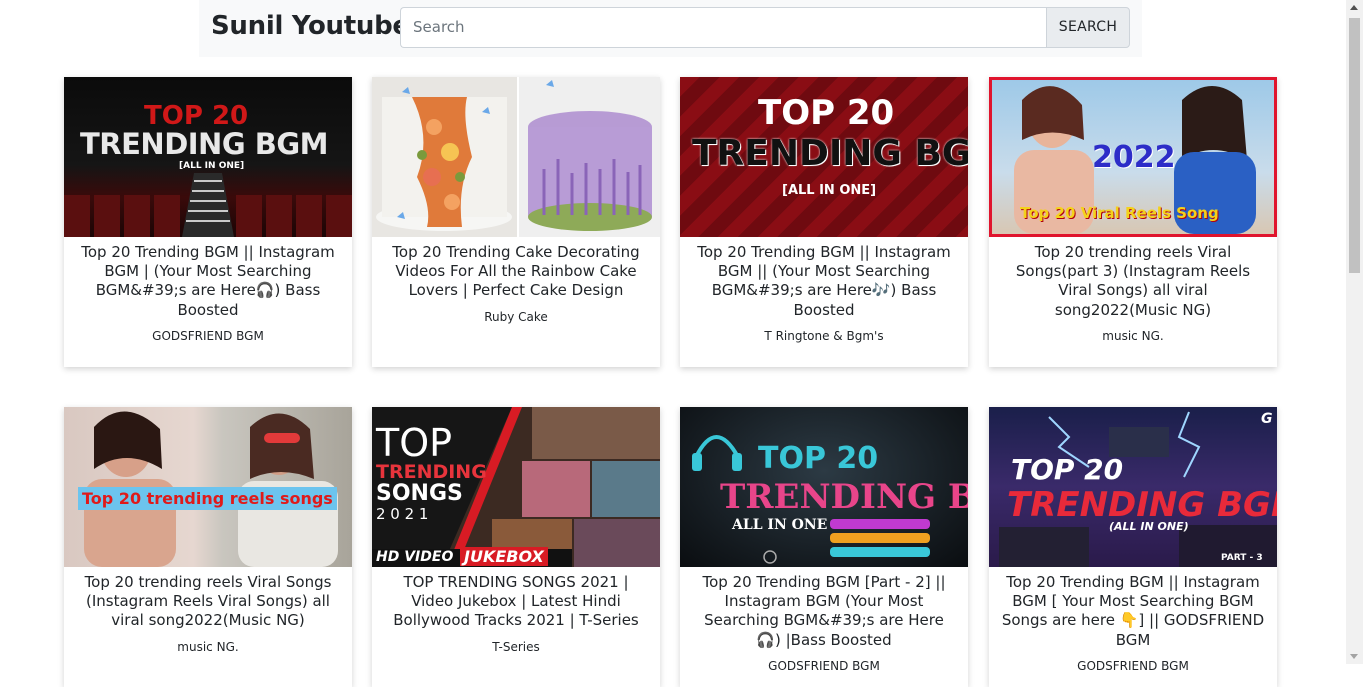 This screenshot has height=687, width=1363. Describe the element at coordinates (1149, 526) in the screenshot. I see `thumb-text: (ALL IN ONE)` at that location.